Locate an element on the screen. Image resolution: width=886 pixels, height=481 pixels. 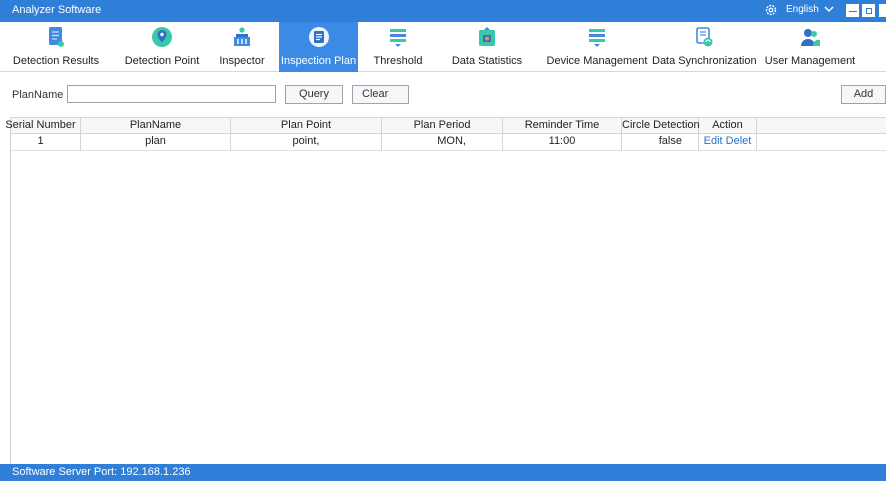
map-pin-icon is located at coordinates (162, 37).